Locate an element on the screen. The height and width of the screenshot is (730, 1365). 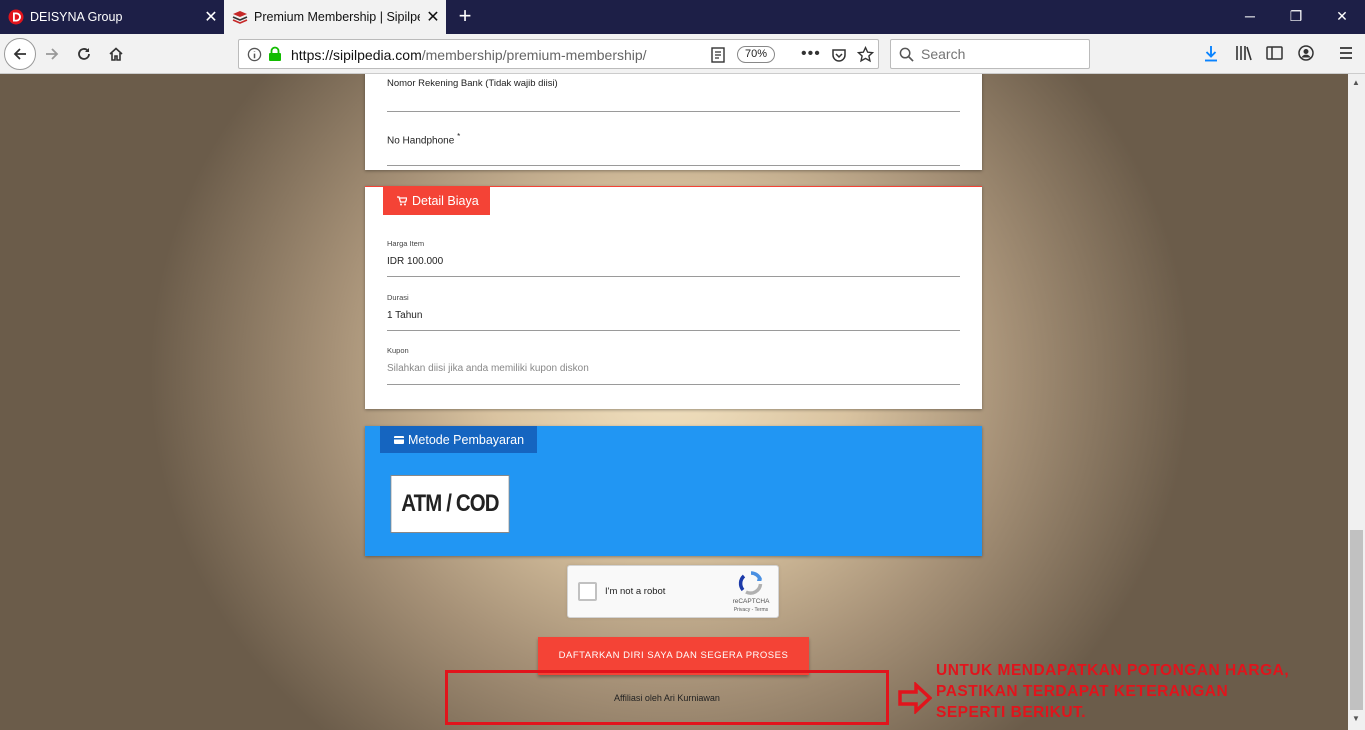
rekening-label: Nomor Rekening Bank (Tidak wajib diisi) is located at coordinates (472, 83).